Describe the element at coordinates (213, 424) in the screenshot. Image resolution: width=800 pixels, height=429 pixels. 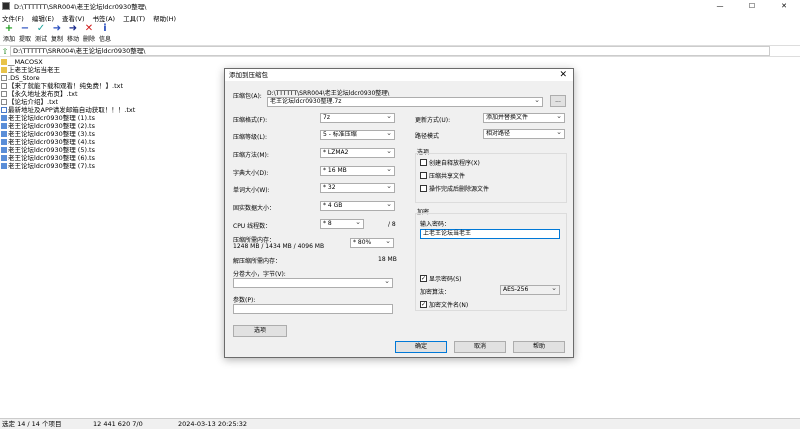
I see `status-date: 2024-03-13 20:25:32` at that location.